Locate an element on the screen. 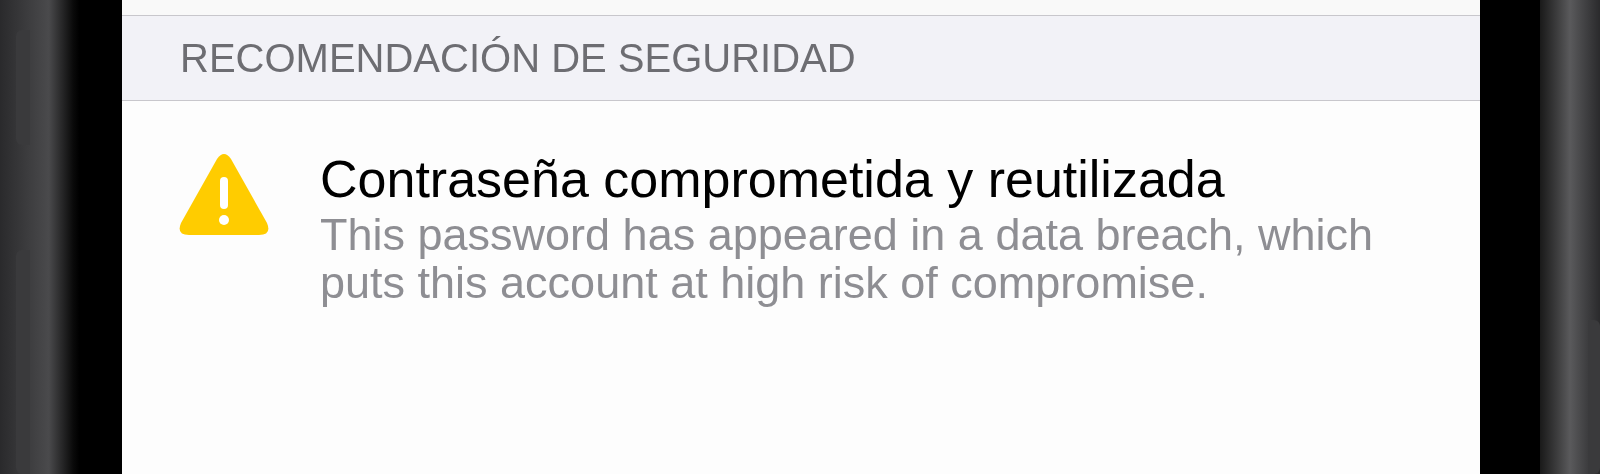 Image resolution: width=1600 pixels, height=474 pixels. alert-title: Contraseña comprometida y reutilizada is located at coordinates (773, 179).